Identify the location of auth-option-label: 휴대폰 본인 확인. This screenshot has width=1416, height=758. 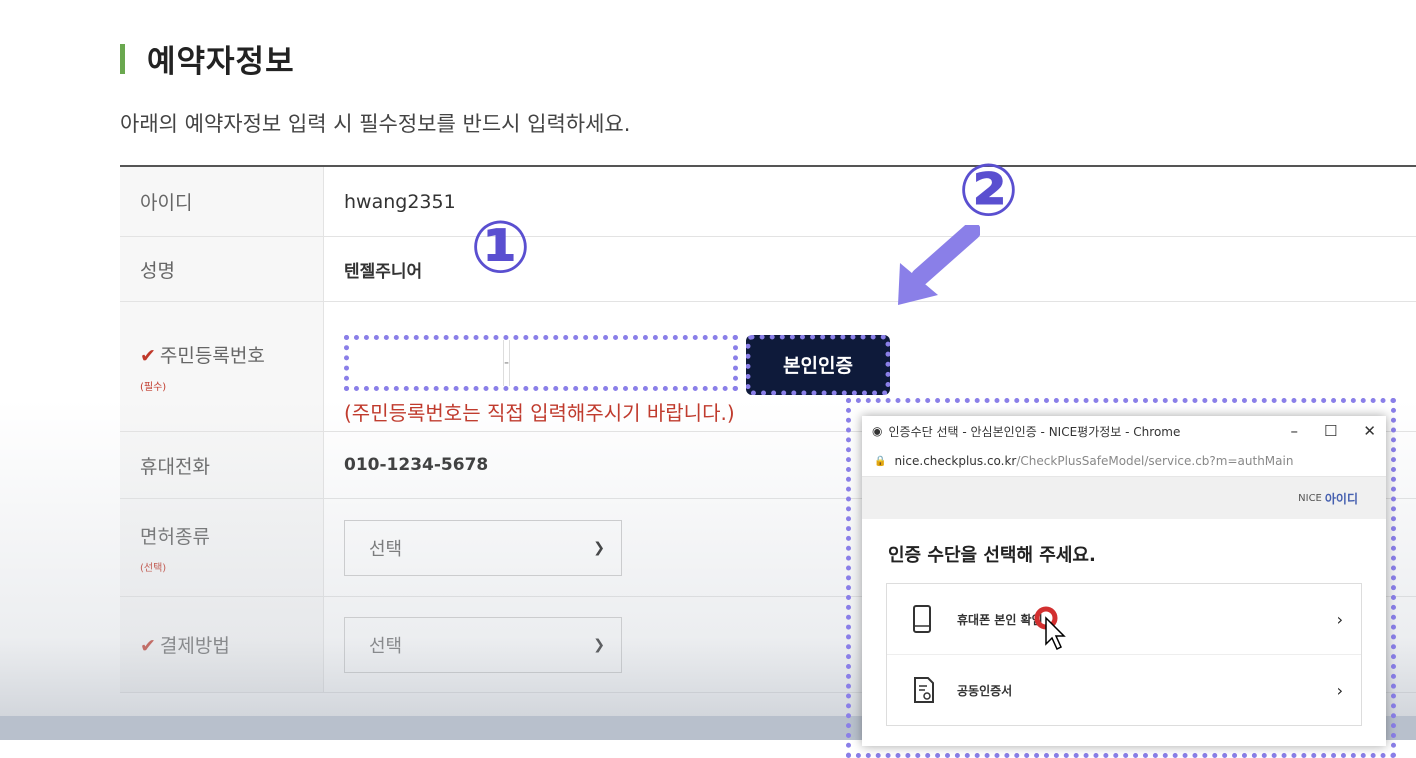
(1000, 619).